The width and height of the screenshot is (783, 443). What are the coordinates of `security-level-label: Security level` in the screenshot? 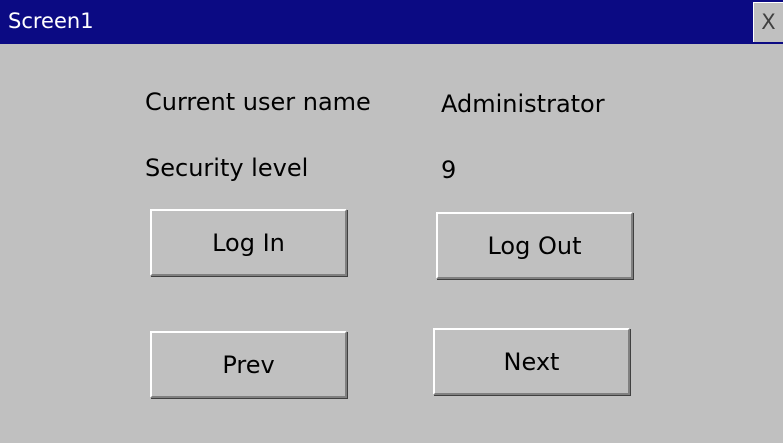 It's located at (227, 168).